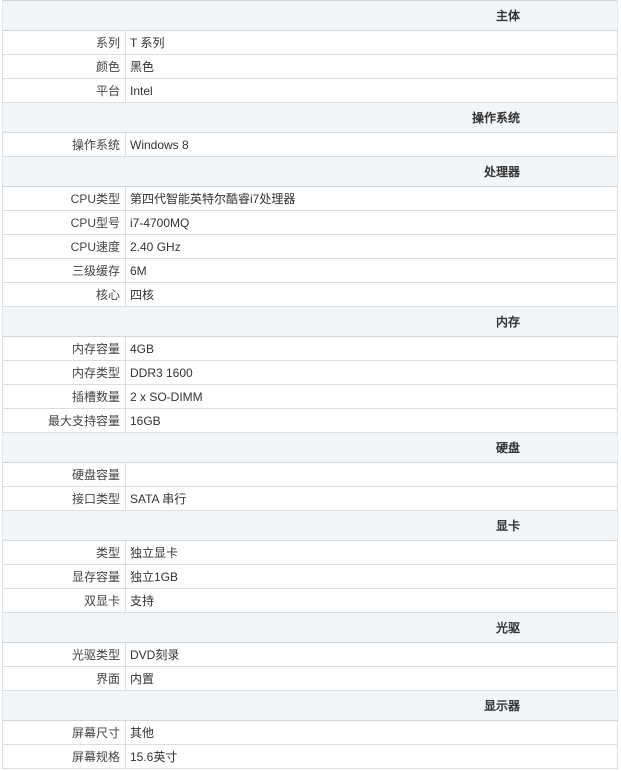  What do you see at coordinates (64, 42) in the screenshot?
I see `spec-key: 系列` at bounding box center [64, 42].